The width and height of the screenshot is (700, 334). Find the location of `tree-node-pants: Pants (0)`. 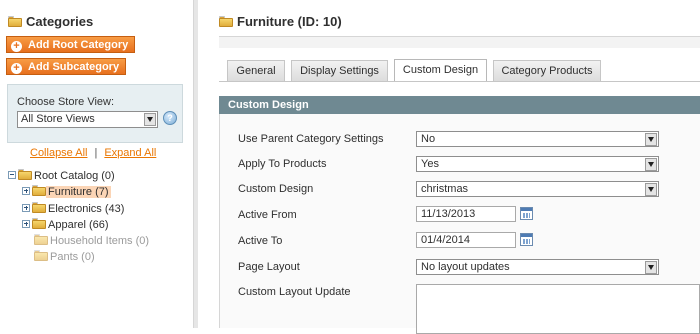

tree-node-pants: Pants (0) is located at coordinates (65, 257).